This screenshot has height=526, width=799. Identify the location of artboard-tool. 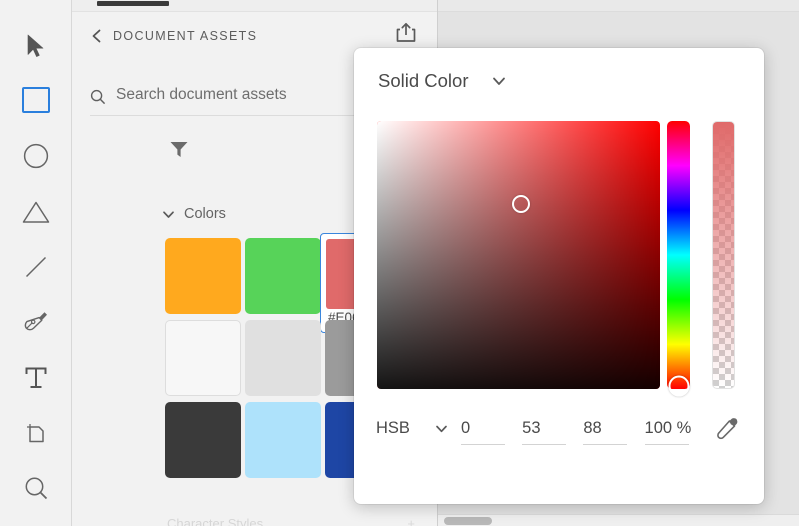
(36, 432).